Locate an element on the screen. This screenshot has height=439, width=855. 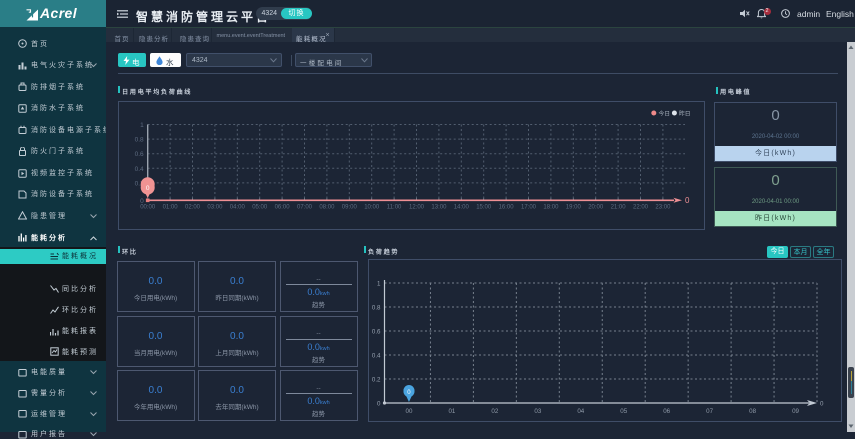
svg-text: 02:00 is located at coordinates (193, 208).